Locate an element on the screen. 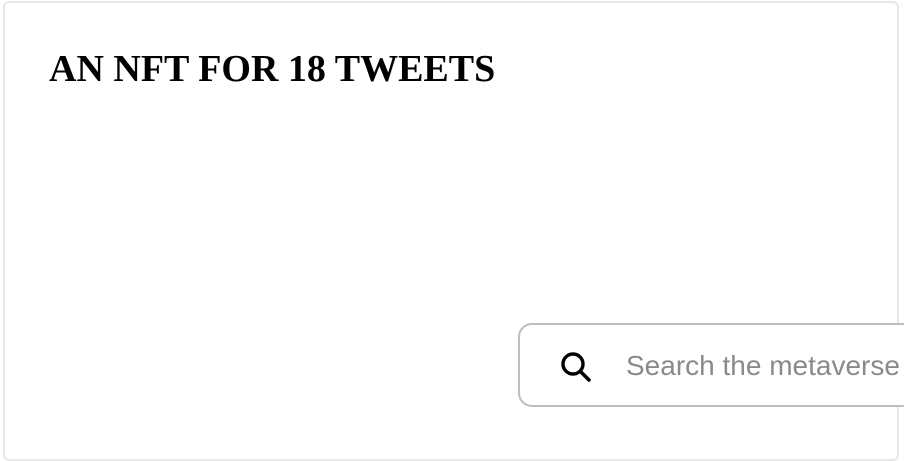 The height and width of the screenshot is (461, 904). search-icon is located at coordinates (576, 367).